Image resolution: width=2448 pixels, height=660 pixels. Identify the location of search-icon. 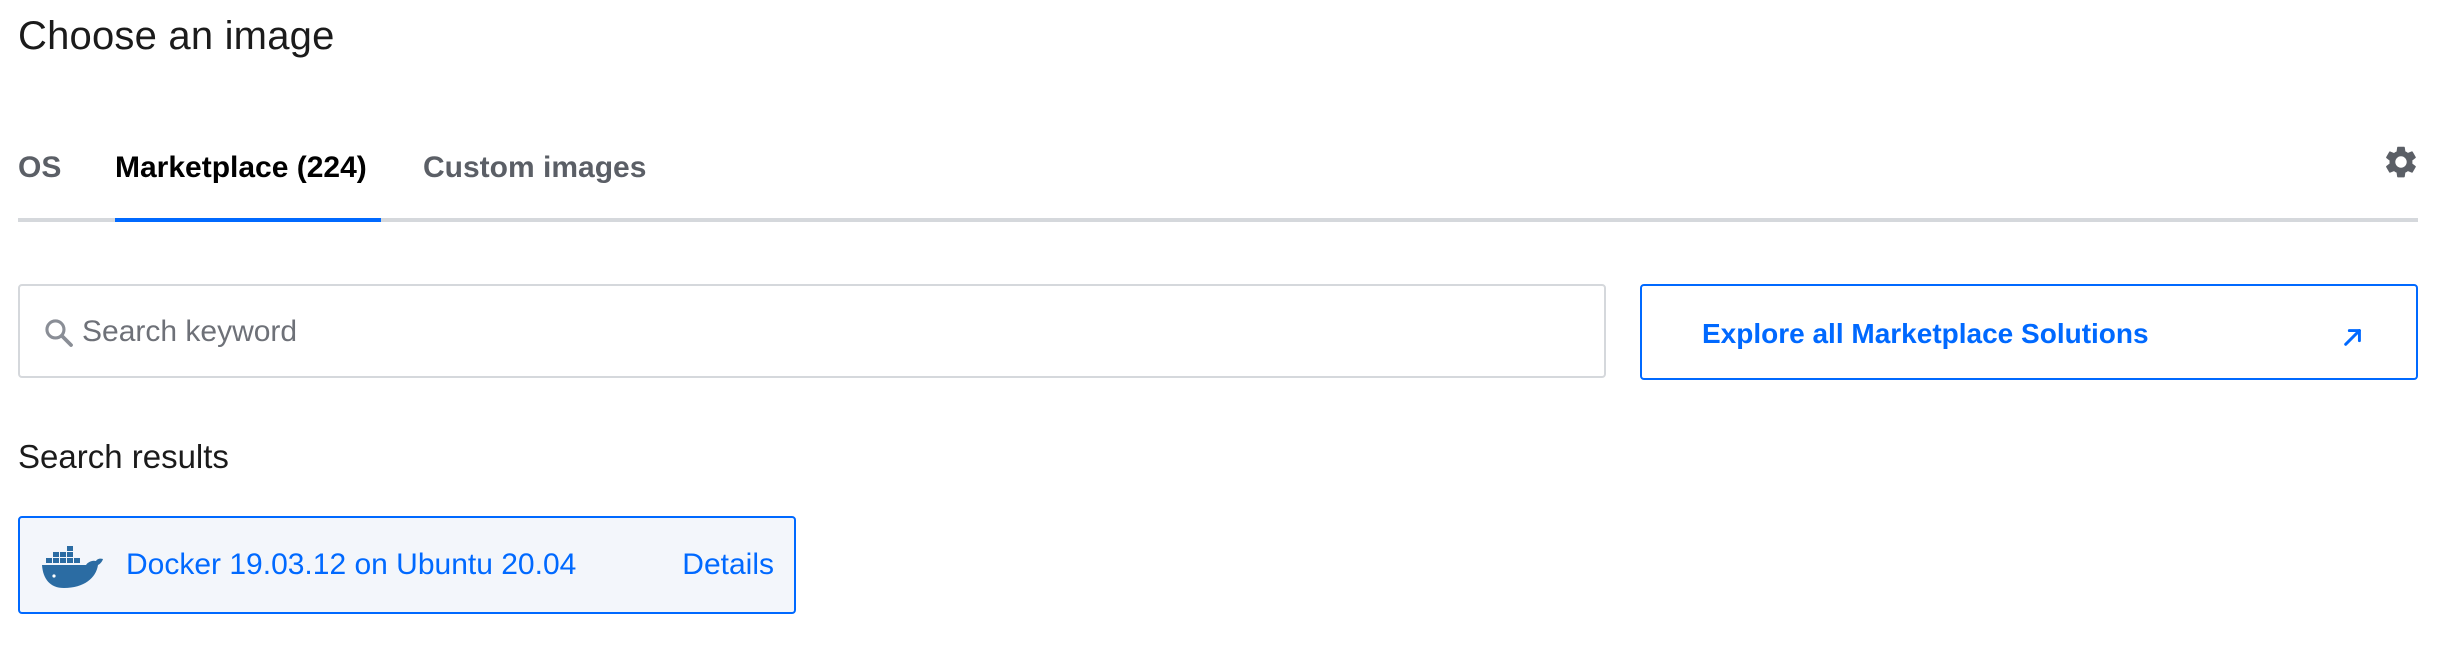
(59, 333).